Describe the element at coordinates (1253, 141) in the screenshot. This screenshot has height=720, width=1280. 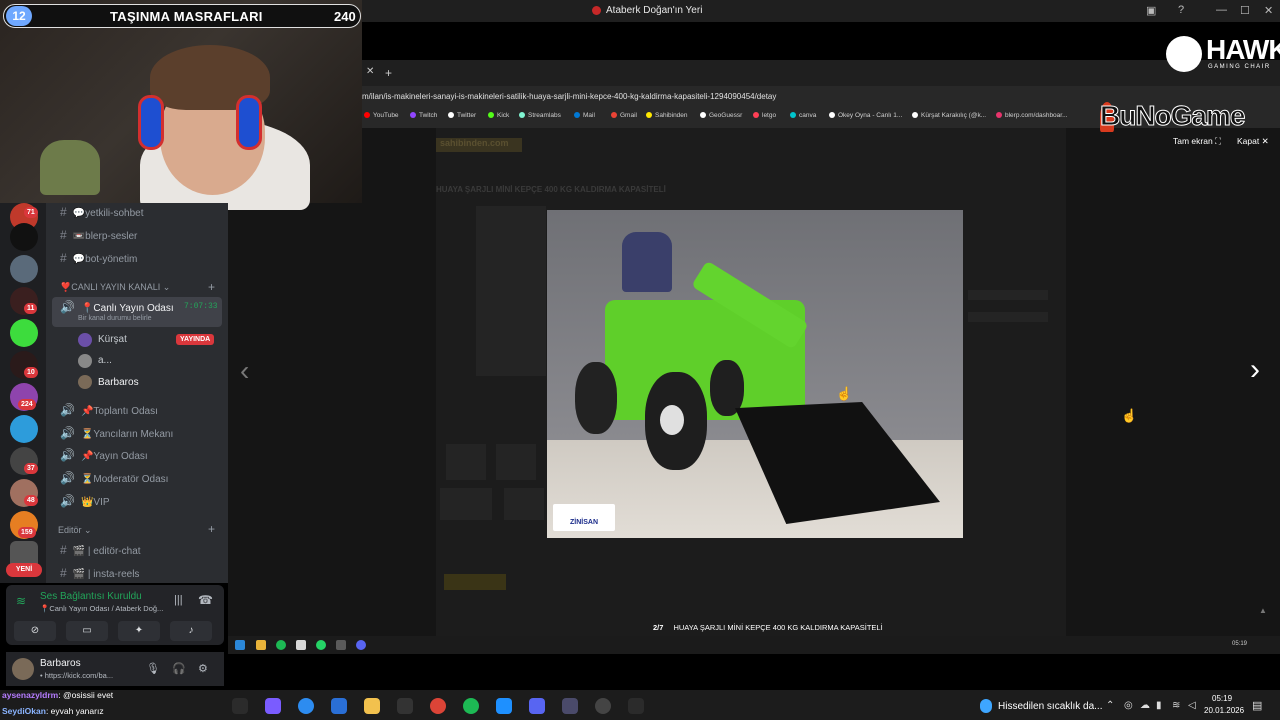
I see `lightbox-close-button: Kapat ✕` at that location.